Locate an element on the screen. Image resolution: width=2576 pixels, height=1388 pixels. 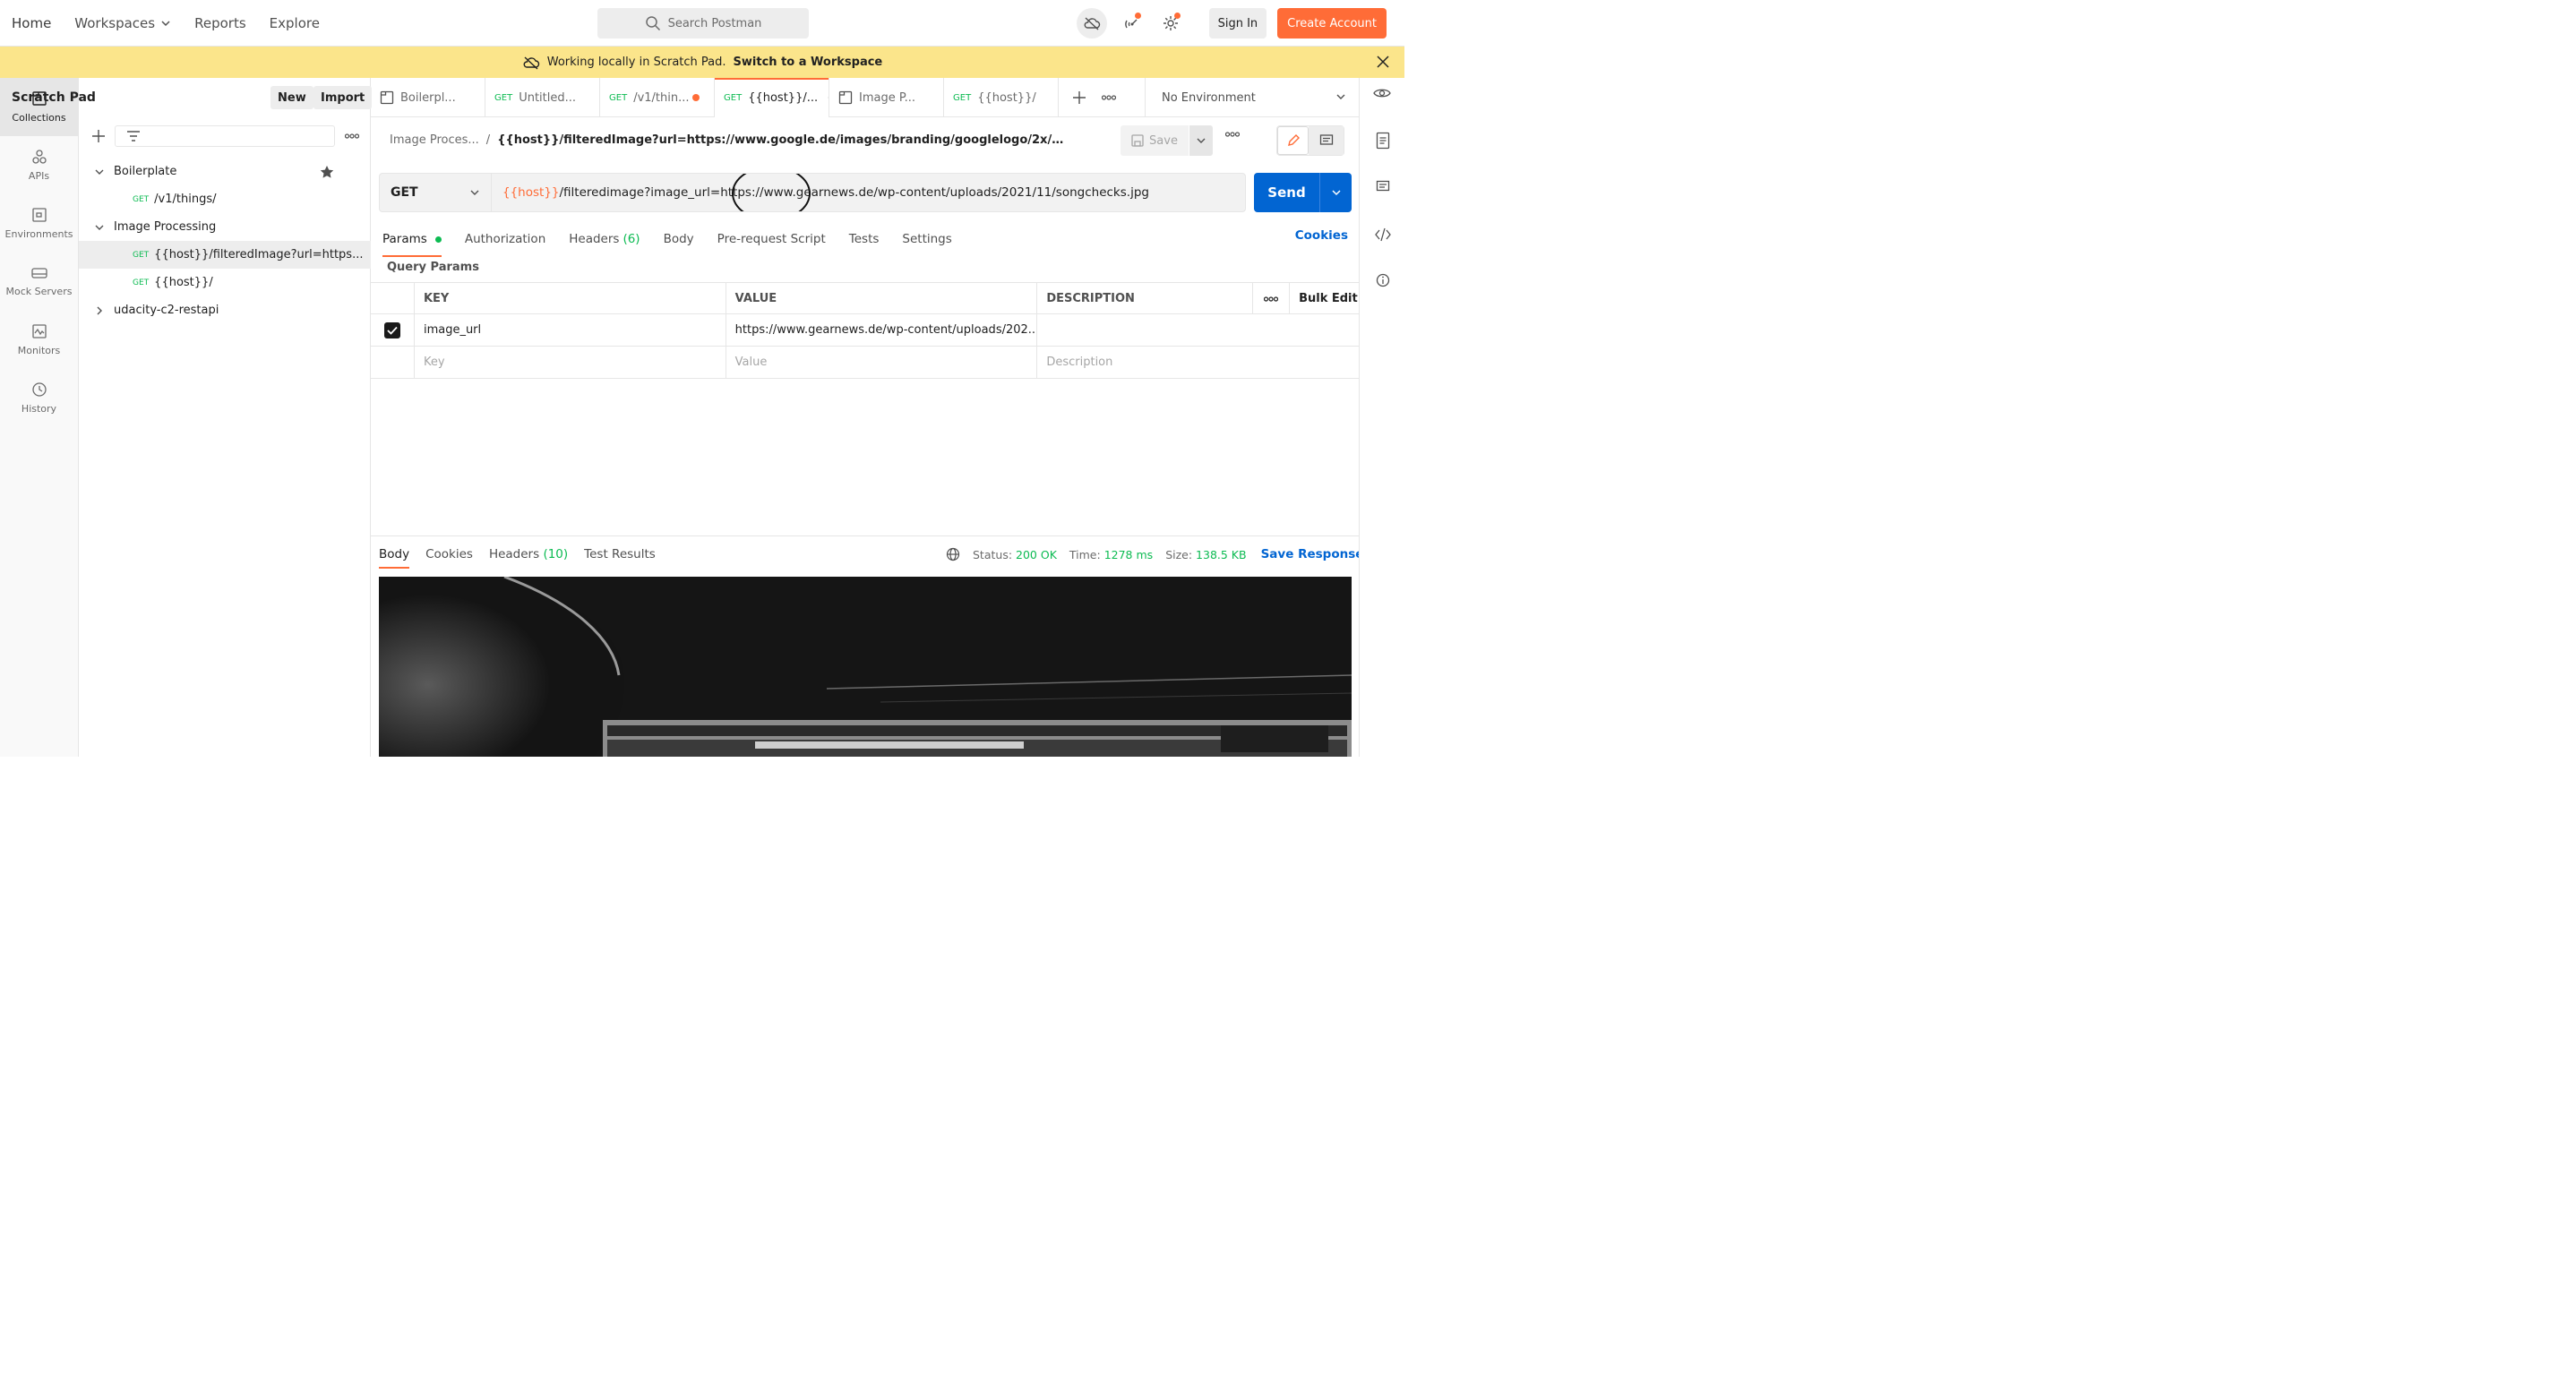
tab-authorization: Authorization is located at coordinates (505, 239).